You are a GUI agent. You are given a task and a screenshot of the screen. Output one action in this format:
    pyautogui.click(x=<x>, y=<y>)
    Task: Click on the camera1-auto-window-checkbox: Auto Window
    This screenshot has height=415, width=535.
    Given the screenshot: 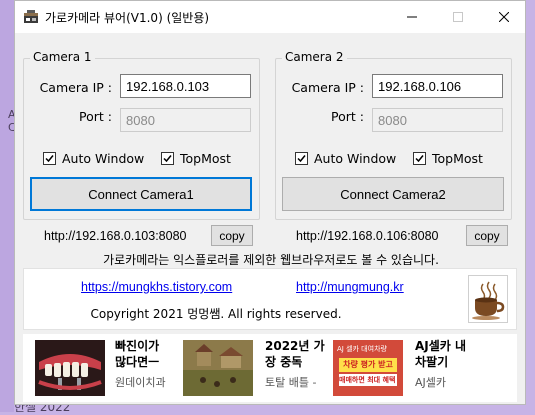 What is the action you would take?
    pyautogui.click(x=93, y=158)
    